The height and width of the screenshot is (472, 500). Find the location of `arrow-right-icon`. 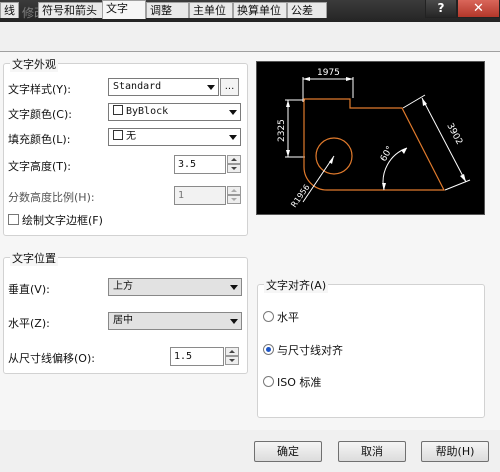

arrow-right-icon is located at coordinates (349, 79).